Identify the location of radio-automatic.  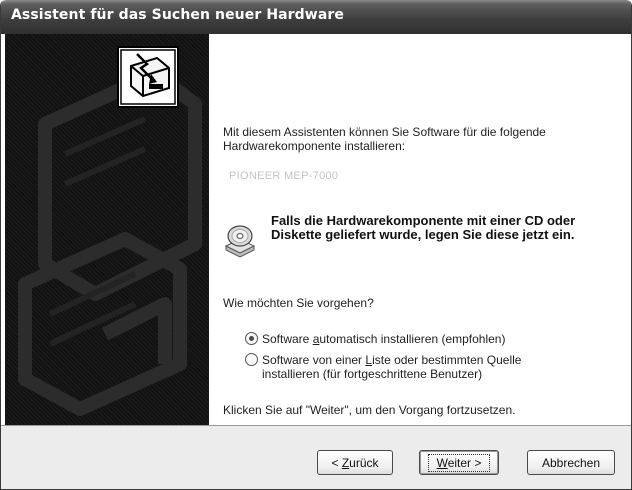
(251, 338).